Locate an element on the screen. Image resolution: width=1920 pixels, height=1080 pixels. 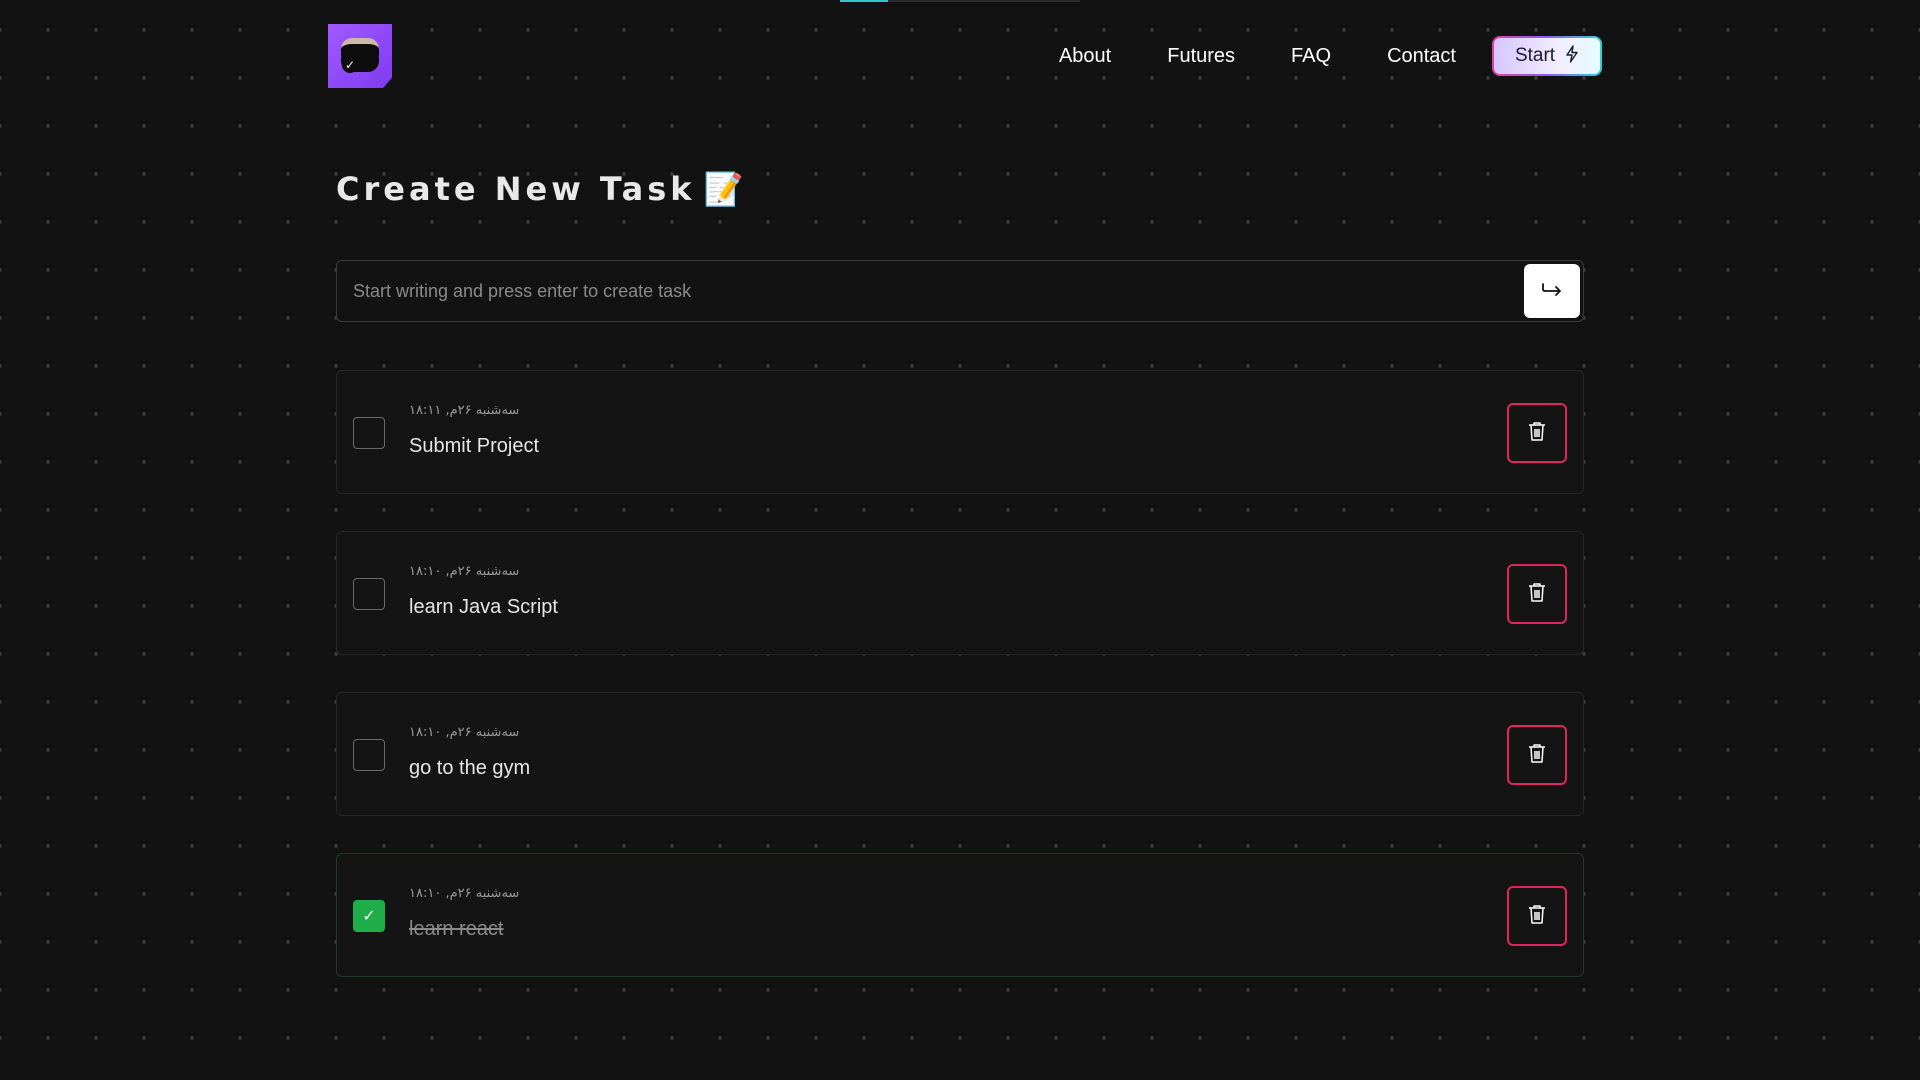
task-title: learn react is located at coordinates (456, 929).